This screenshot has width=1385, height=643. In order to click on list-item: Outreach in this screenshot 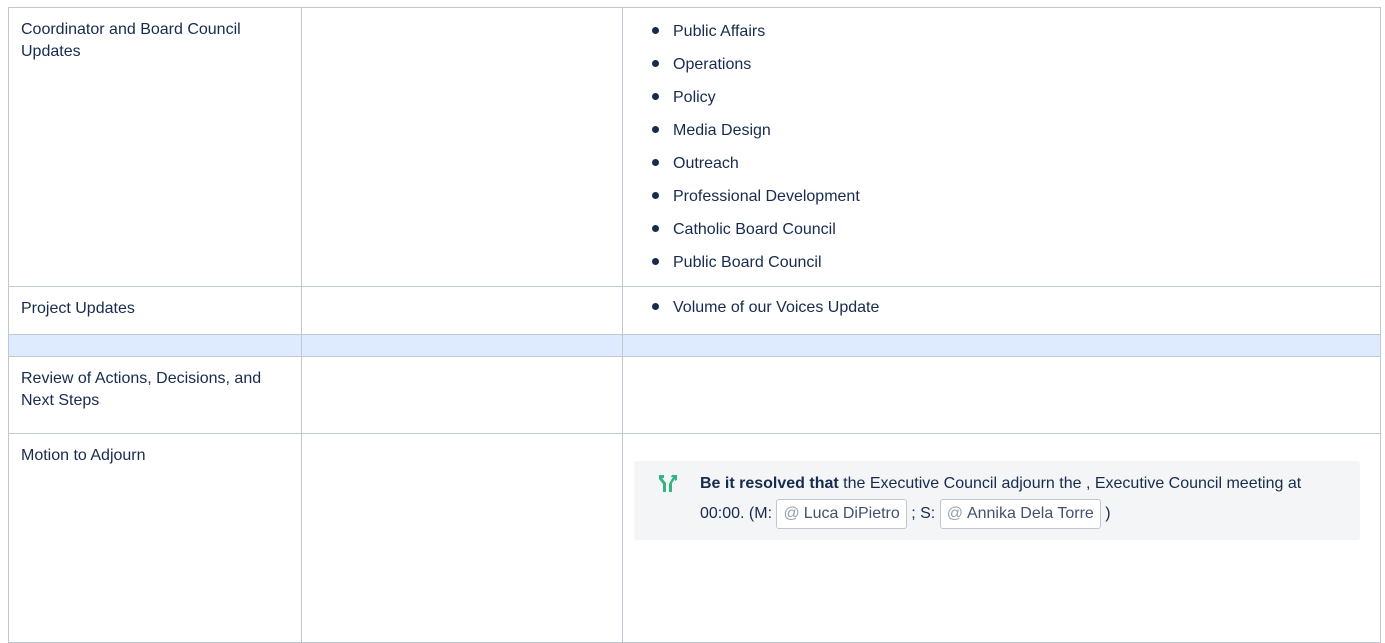, I will do `click(1015, 165)`.